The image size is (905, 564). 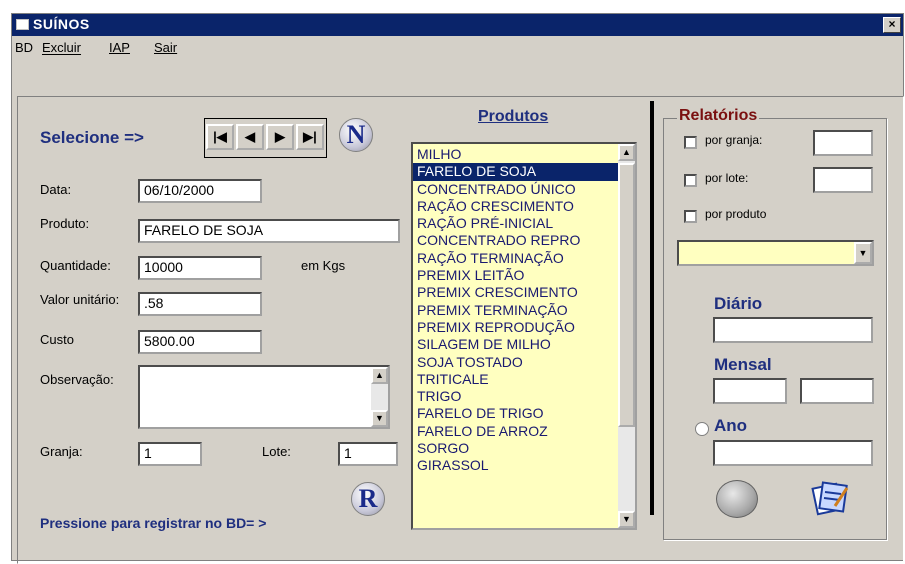 What do you see at coordinates (280, 137) in the screenshot?
I see `next-record-button: ▶` at bounding box center [280, 137].